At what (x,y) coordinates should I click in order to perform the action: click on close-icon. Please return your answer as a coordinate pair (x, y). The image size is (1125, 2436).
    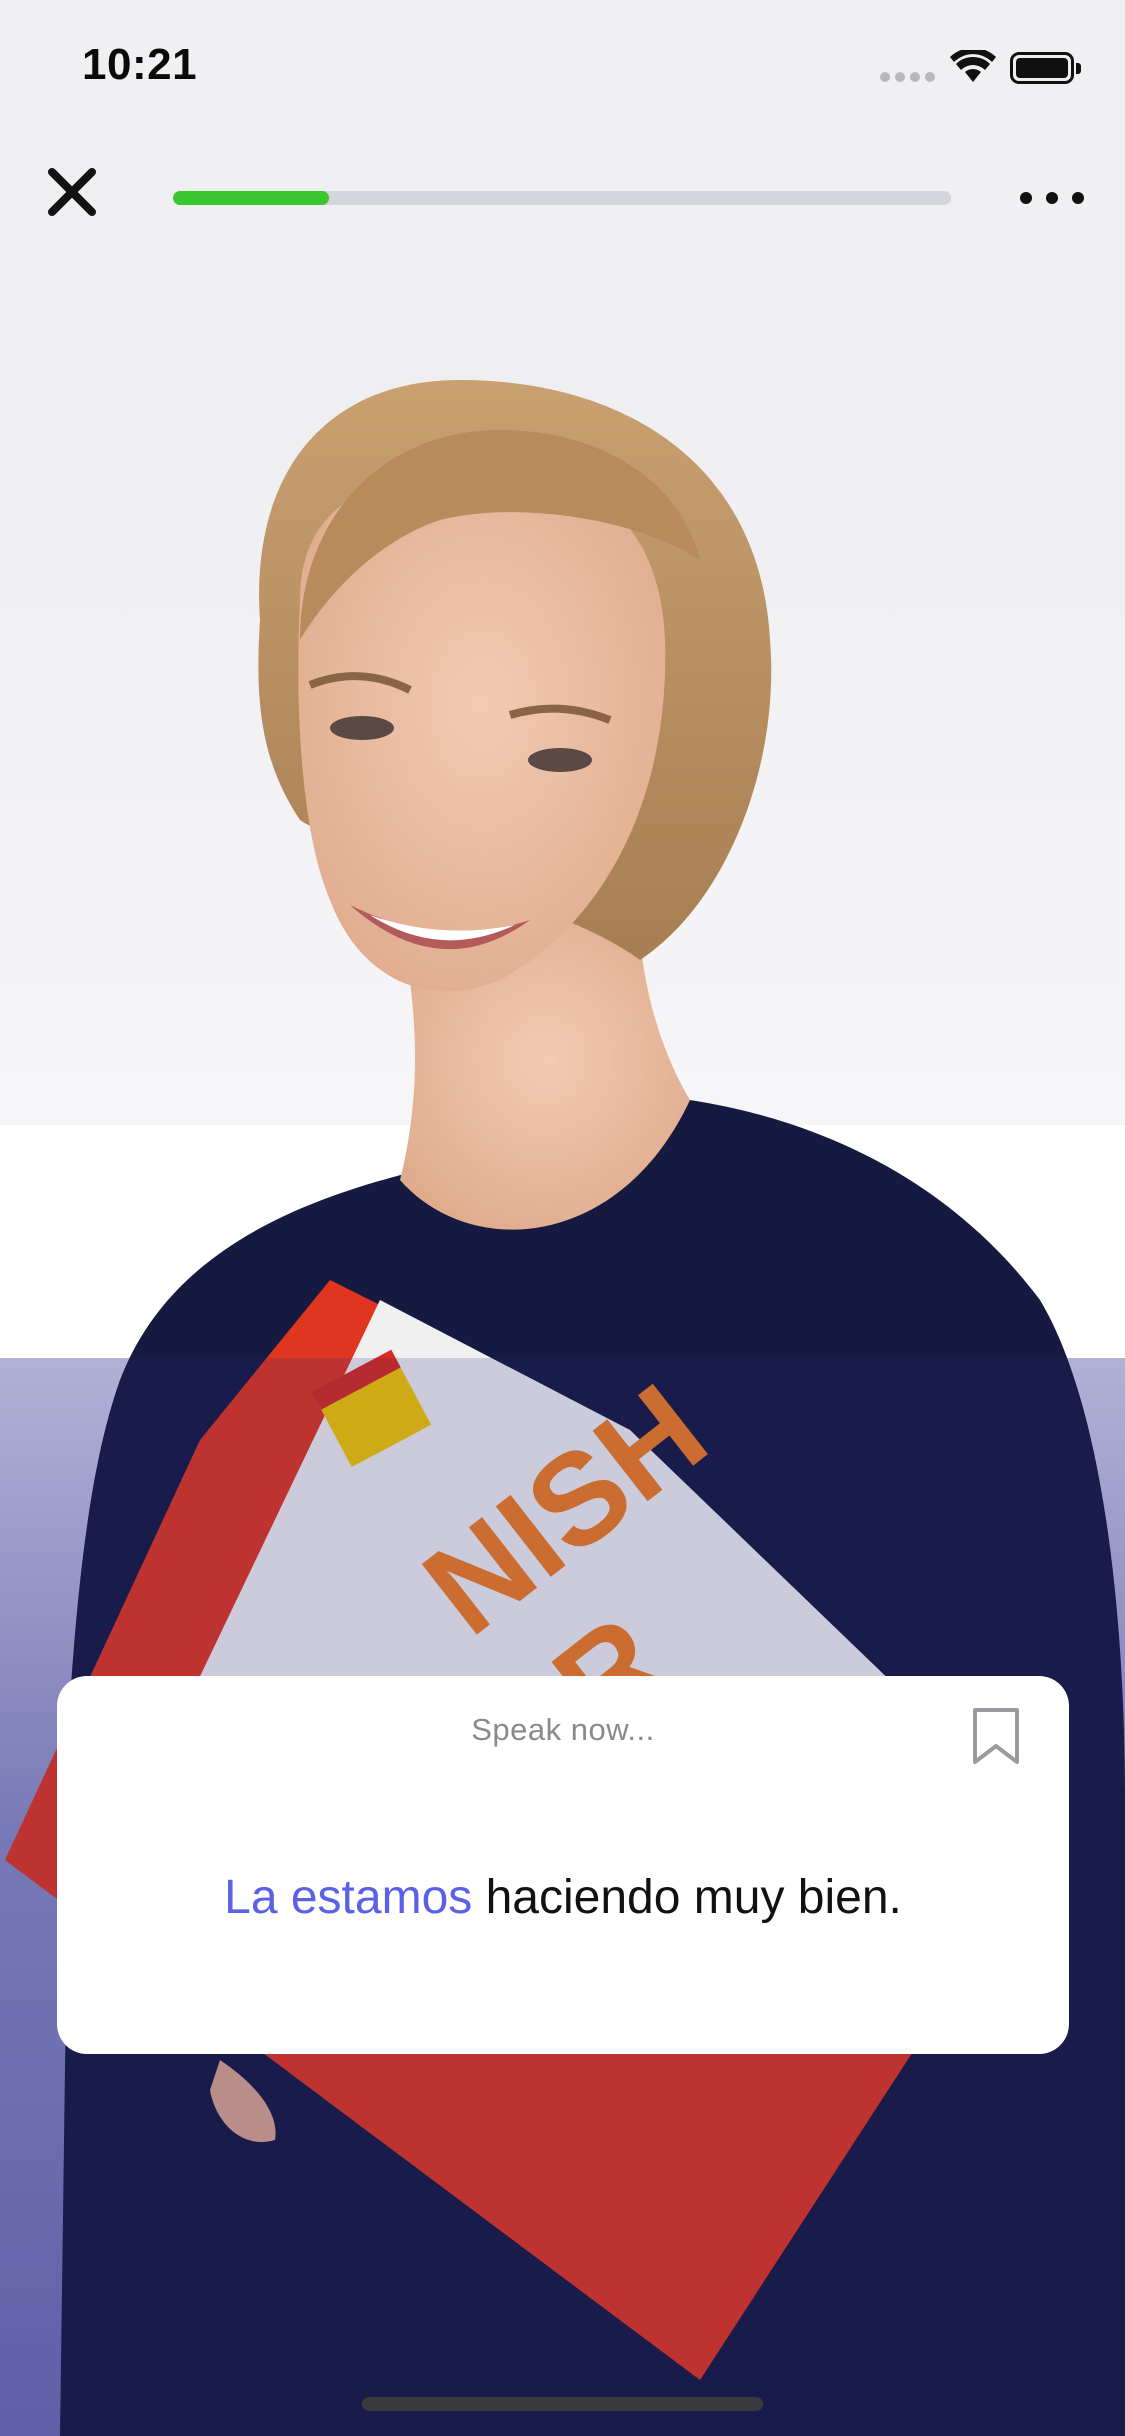
    Looking at the image, I should click on (72, 192).